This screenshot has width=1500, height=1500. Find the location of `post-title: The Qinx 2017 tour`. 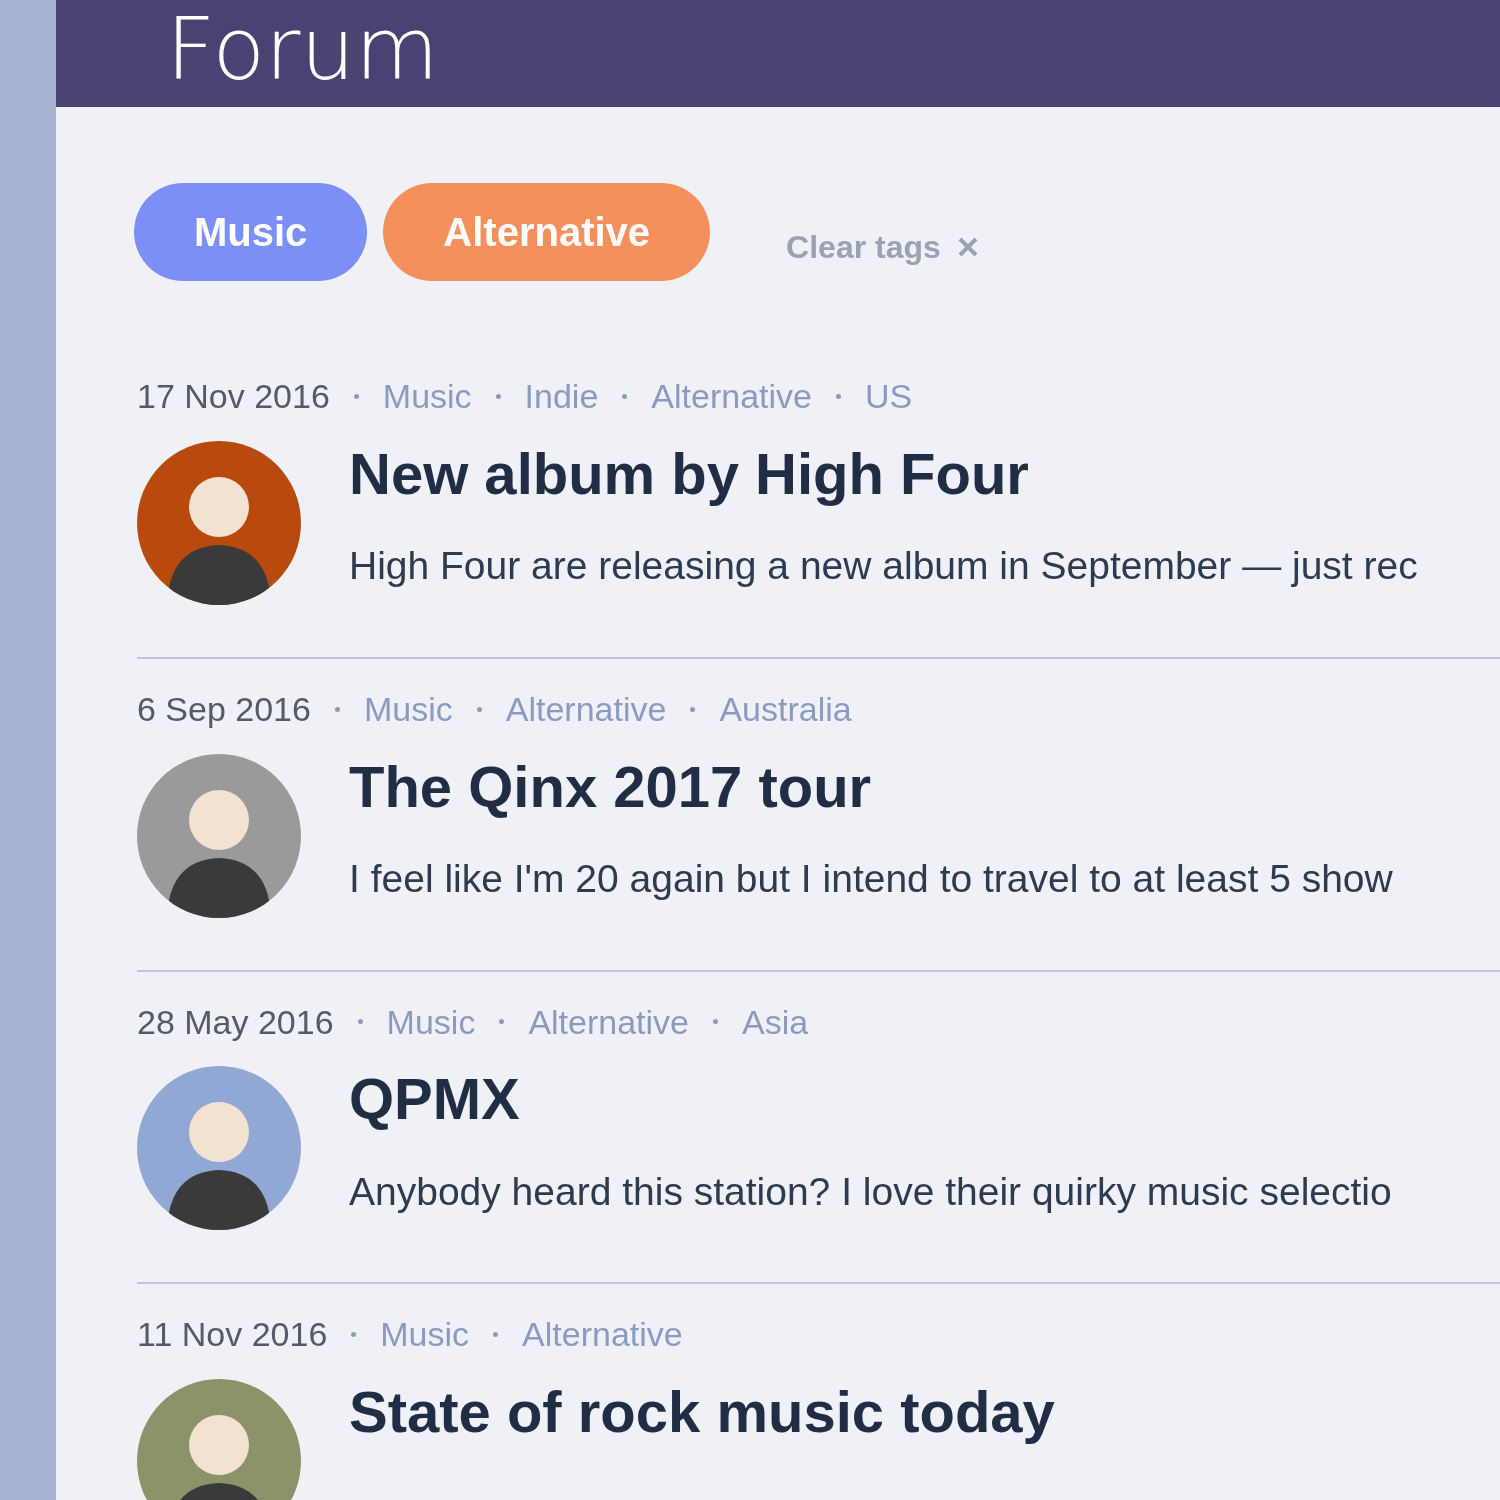

post-title: The Qinx 2017 tour is located at coordinates (924, 787).